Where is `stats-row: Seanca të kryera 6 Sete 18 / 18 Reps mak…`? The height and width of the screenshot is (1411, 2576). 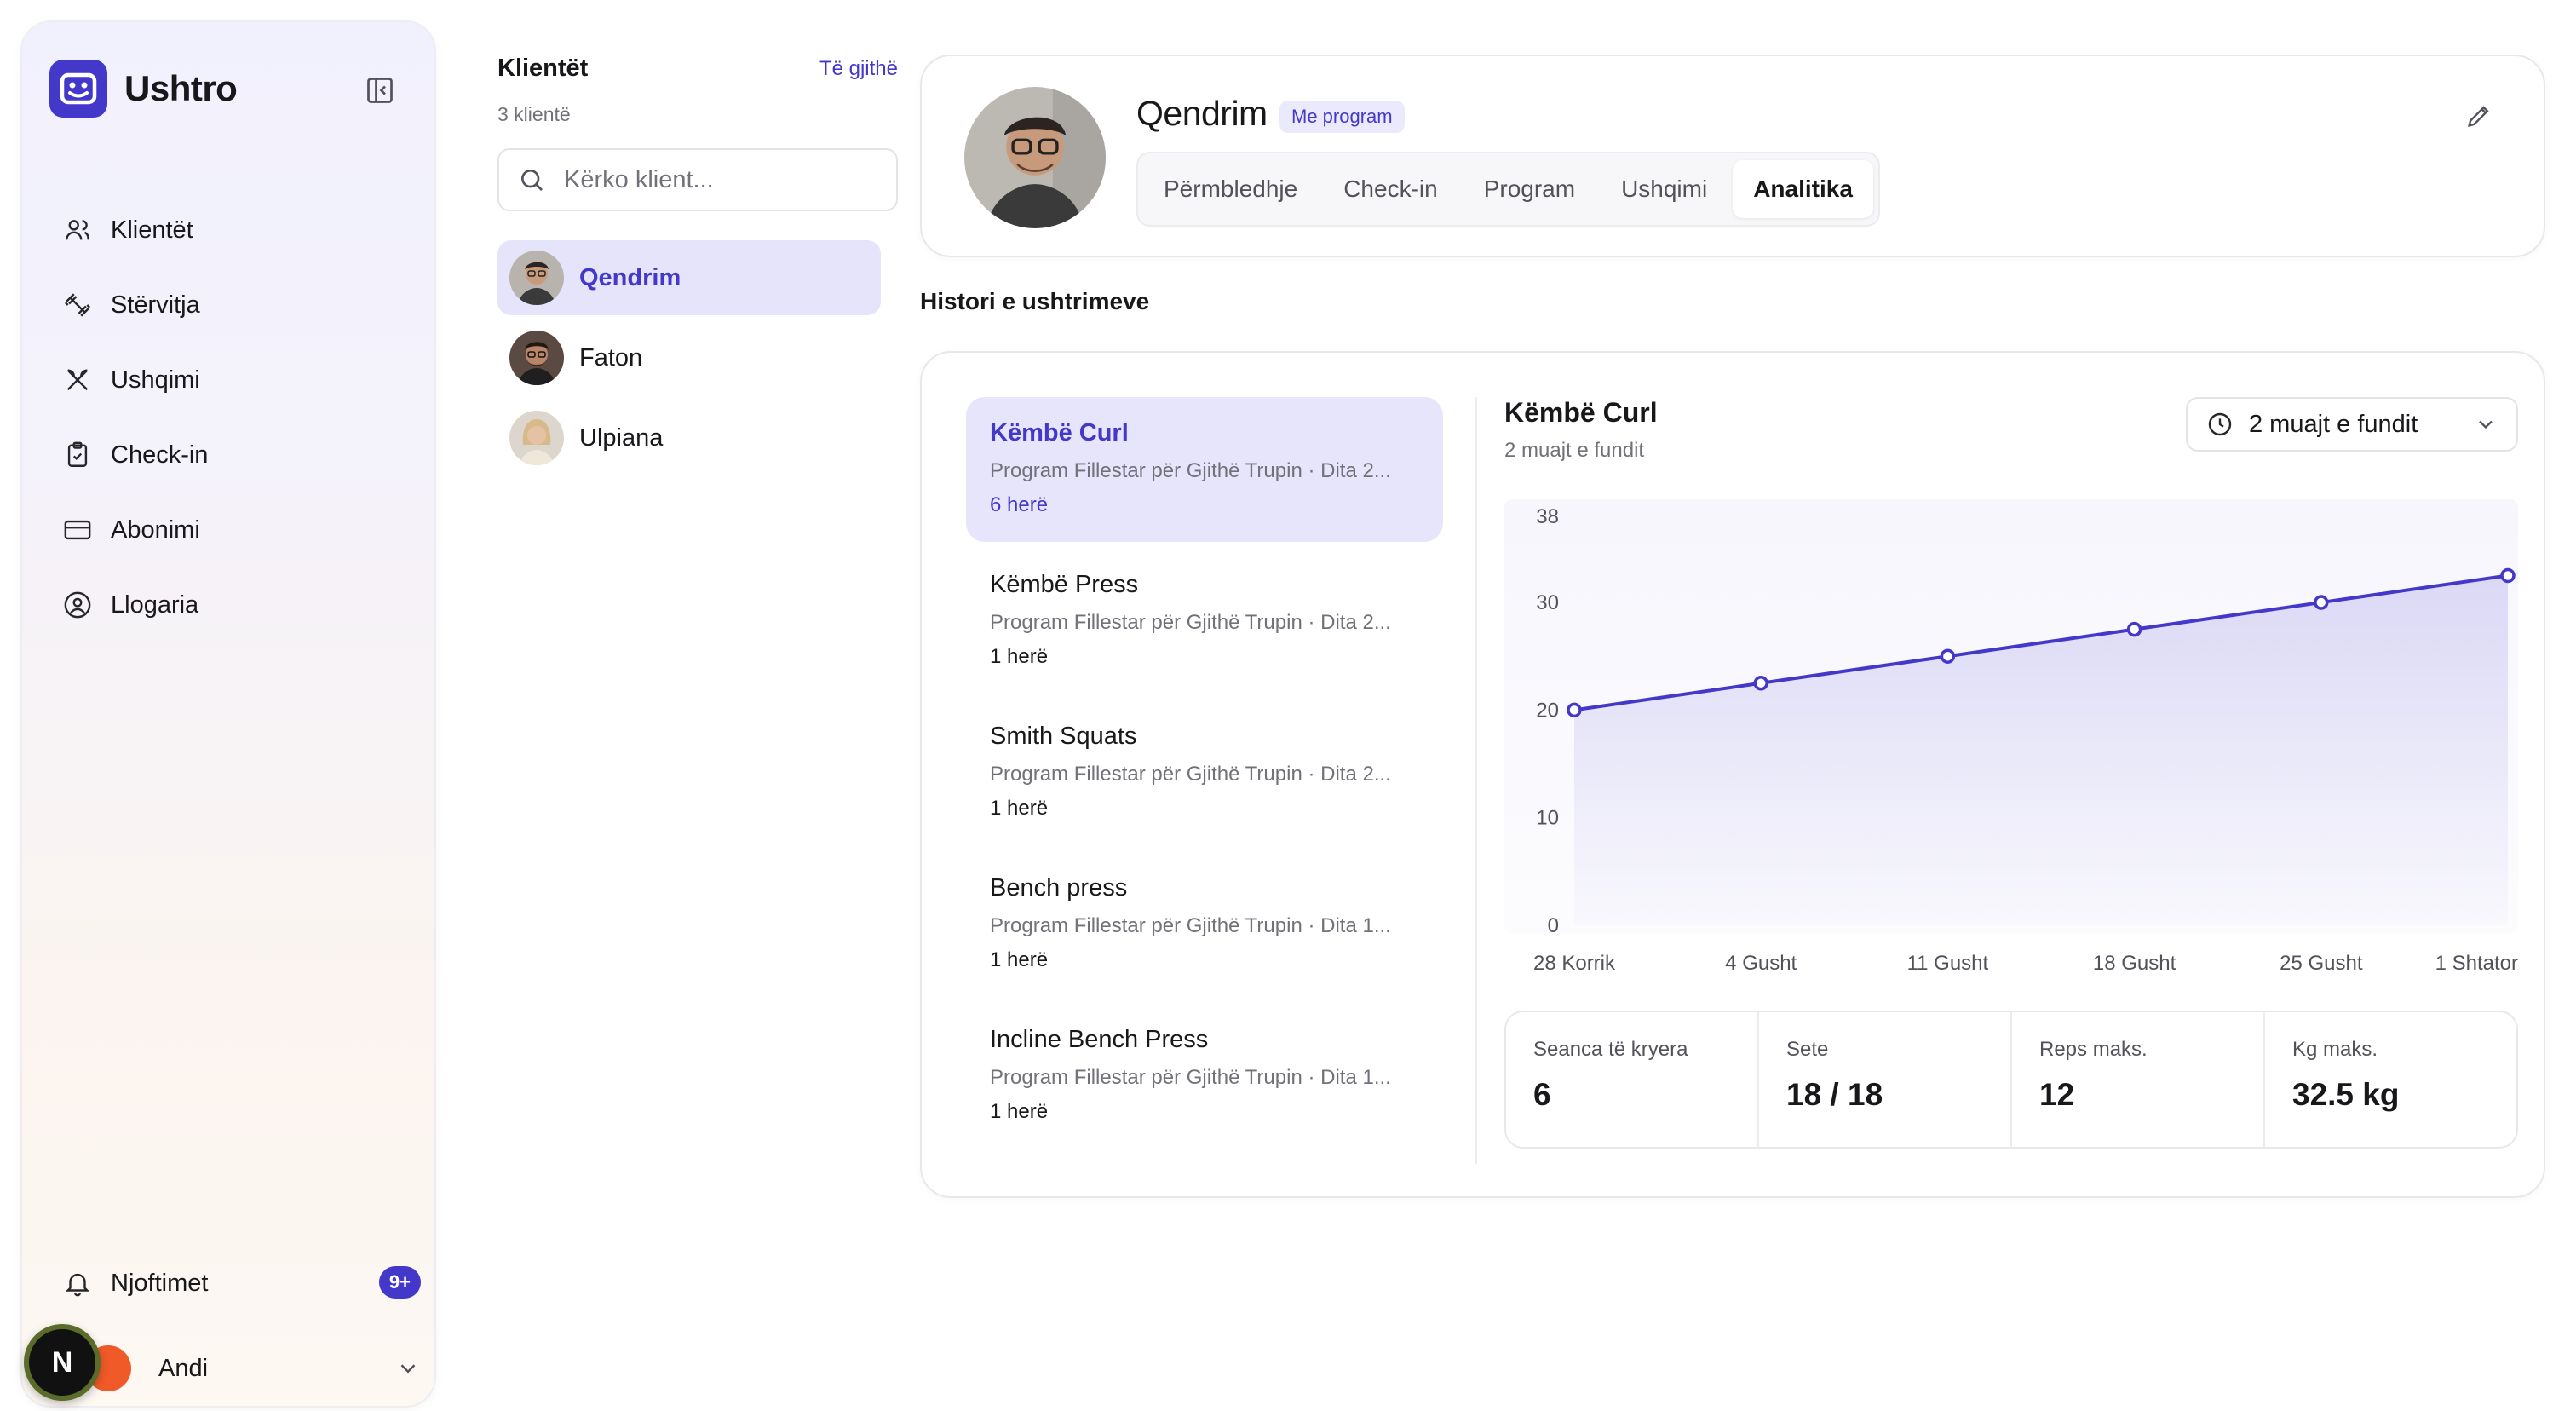 stats-row: Seanca të kryera 6 Sete 18 / 18 Reps mak… is located at coordinates (2011, 1080).